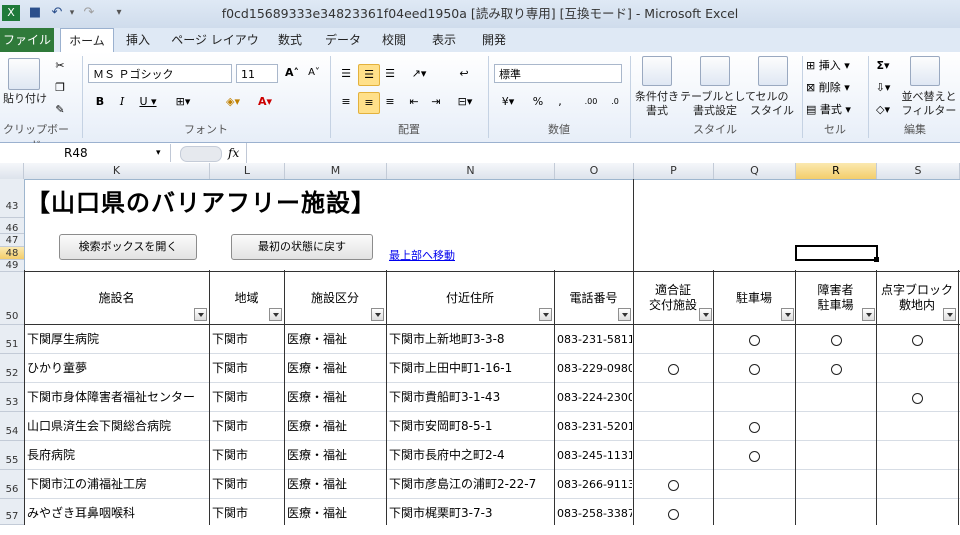 This screenshot has width=960, height=535. Describe the element at coordinates (471, 513) in the screenshot. I see `cell-address: 下関市梶栗町3-7-3` at that location.